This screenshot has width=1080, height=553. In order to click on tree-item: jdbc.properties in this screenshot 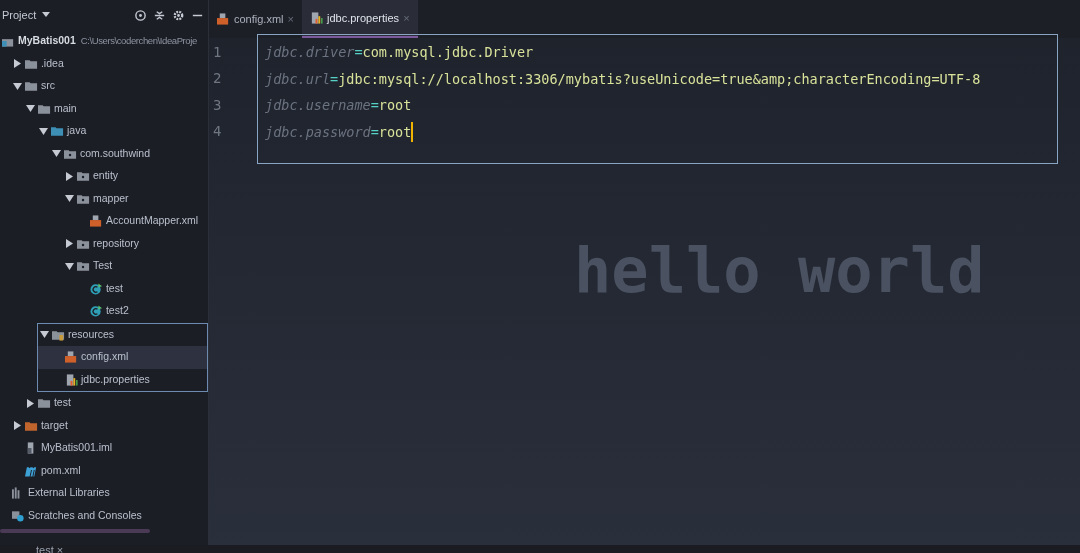, I will do `click(122, 379)`.